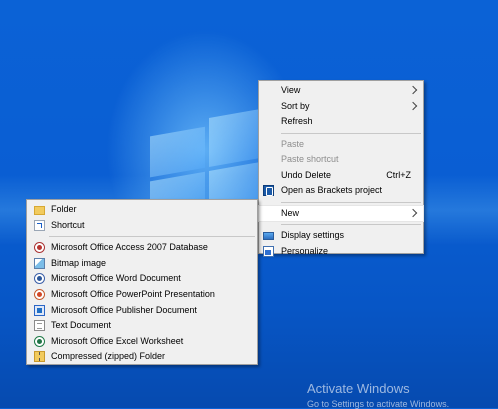 This screenshot has height=409, width=498. Describe the element at coordinates (291, 90) in the screenshot. I see `menu-item-label: View` at that location.